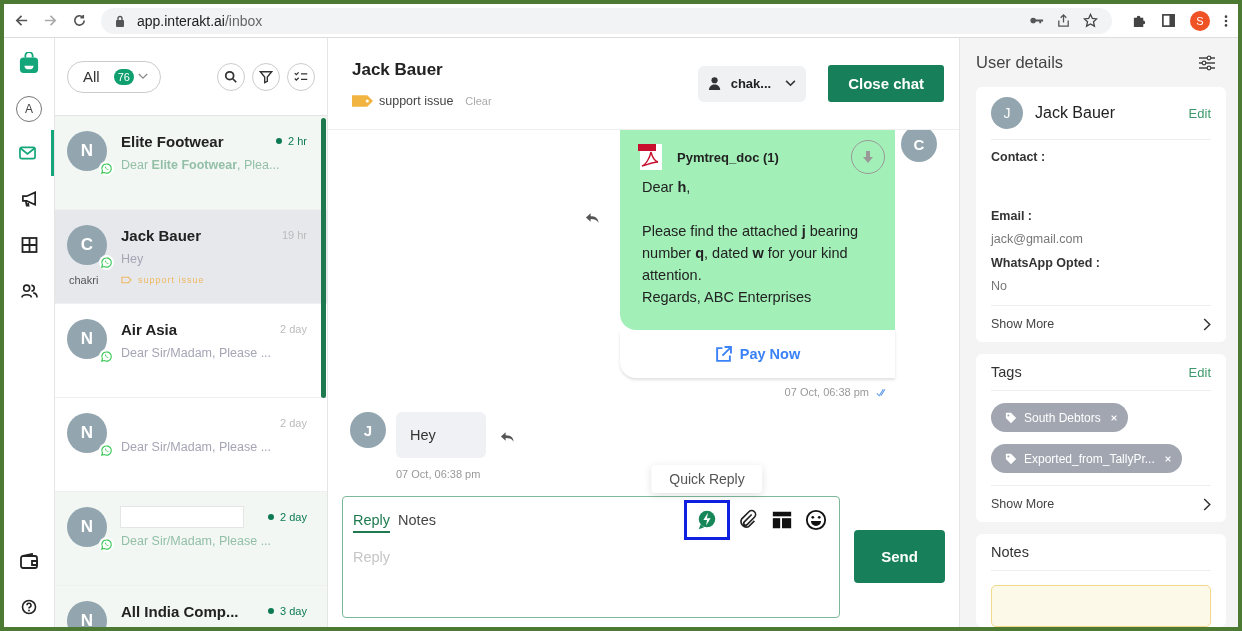 This screenshot has height=631, width=1242. Describe the element at coordinates (27, 153) in the screenshot. I see `mail-icon` at that location.